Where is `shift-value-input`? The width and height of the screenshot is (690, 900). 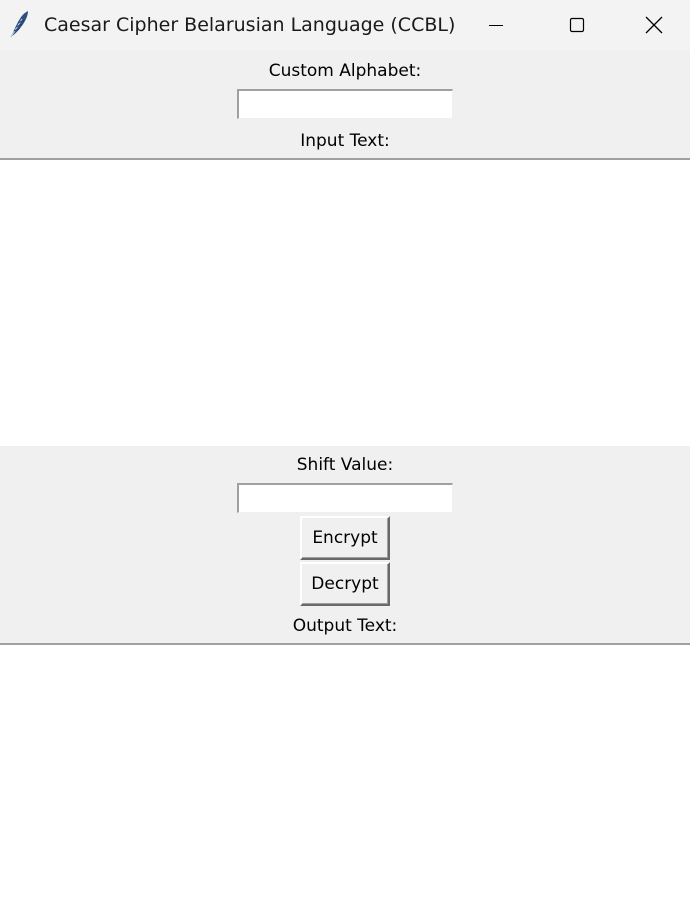
shift-value-input is located at coordinates (345, 498).